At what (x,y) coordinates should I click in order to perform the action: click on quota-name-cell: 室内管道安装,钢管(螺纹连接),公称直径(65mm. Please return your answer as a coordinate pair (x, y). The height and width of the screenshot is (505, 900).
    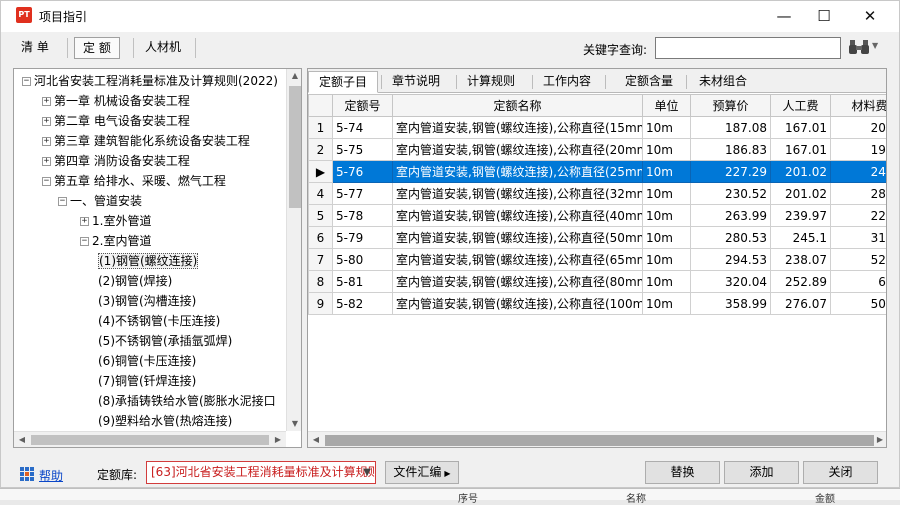
    Looking at the image, I should click on (517, 259).